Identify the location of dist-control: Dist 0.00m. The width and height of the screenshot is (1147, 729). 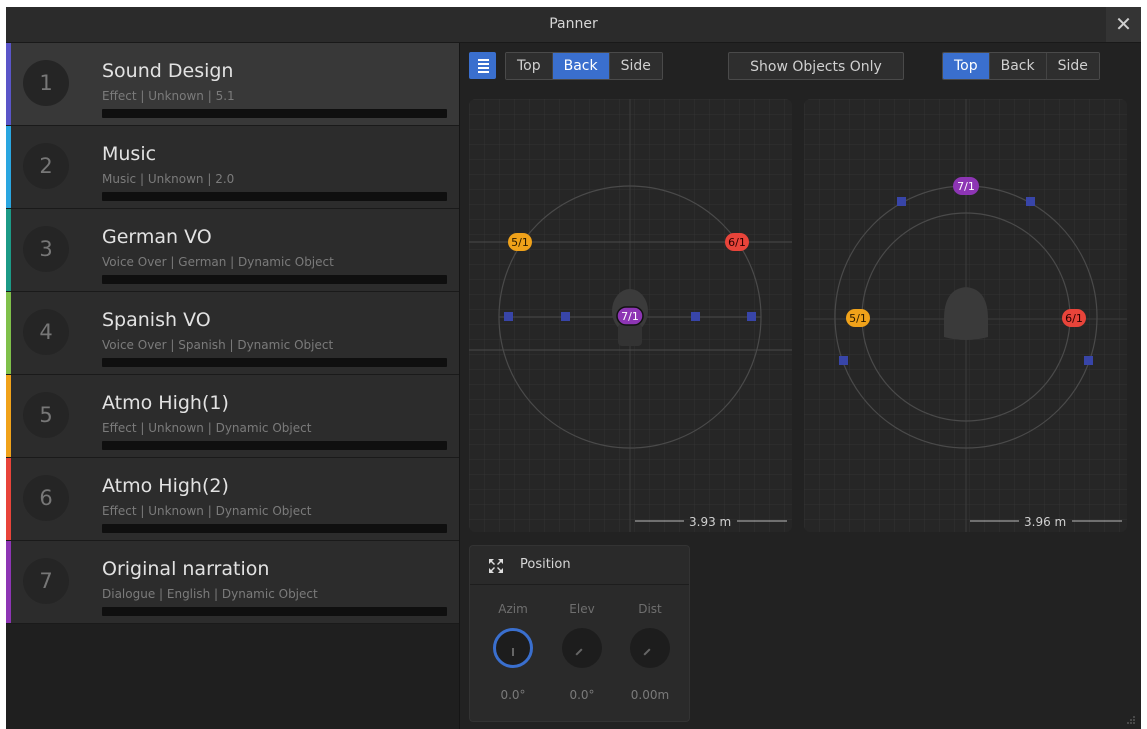
(650, 652).